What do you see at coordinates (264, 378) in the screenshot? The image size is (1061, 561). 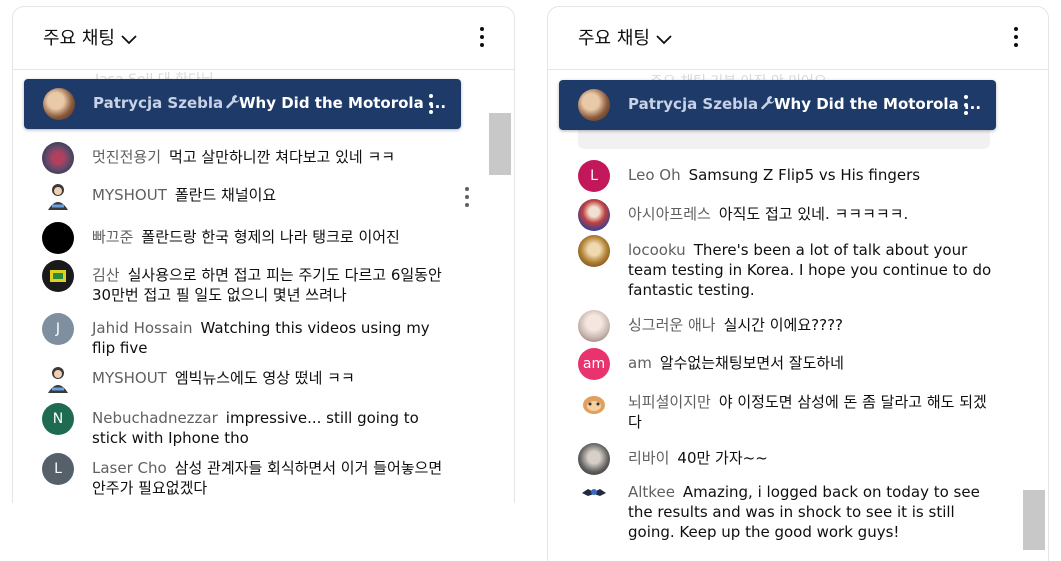 I see `message-text: 엠빅뉴스에도 영상 떴네 ㅋㅋ` at bounding box center [264, 378].